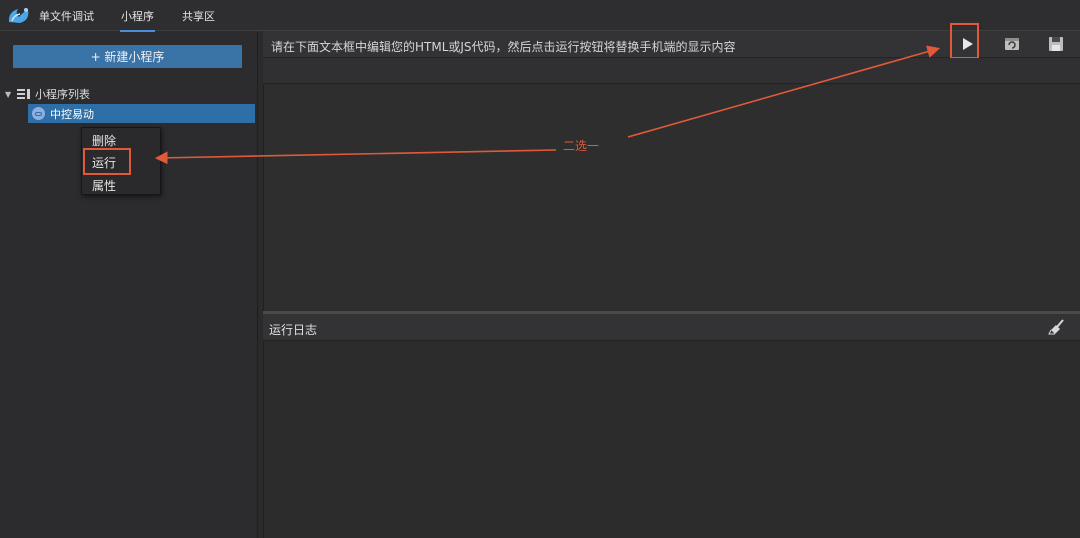  Describe the element at coordinates (540, 16) in the screenshot. I see `top-navigation: 单文件调试 小程序 共享区` at that location.